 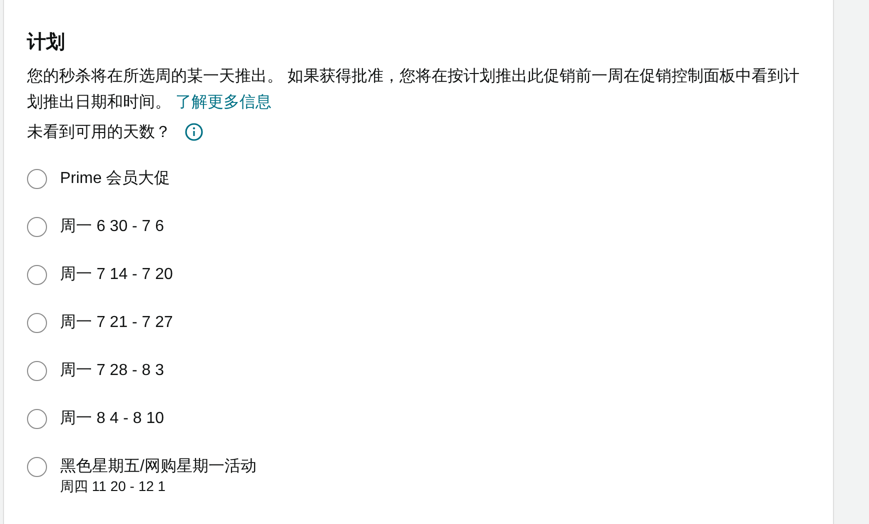 What do you see at coordinates (115, 179) in the screenshot?
I see `option-label: Prime 会员大促` at bounding box center [115, 179].